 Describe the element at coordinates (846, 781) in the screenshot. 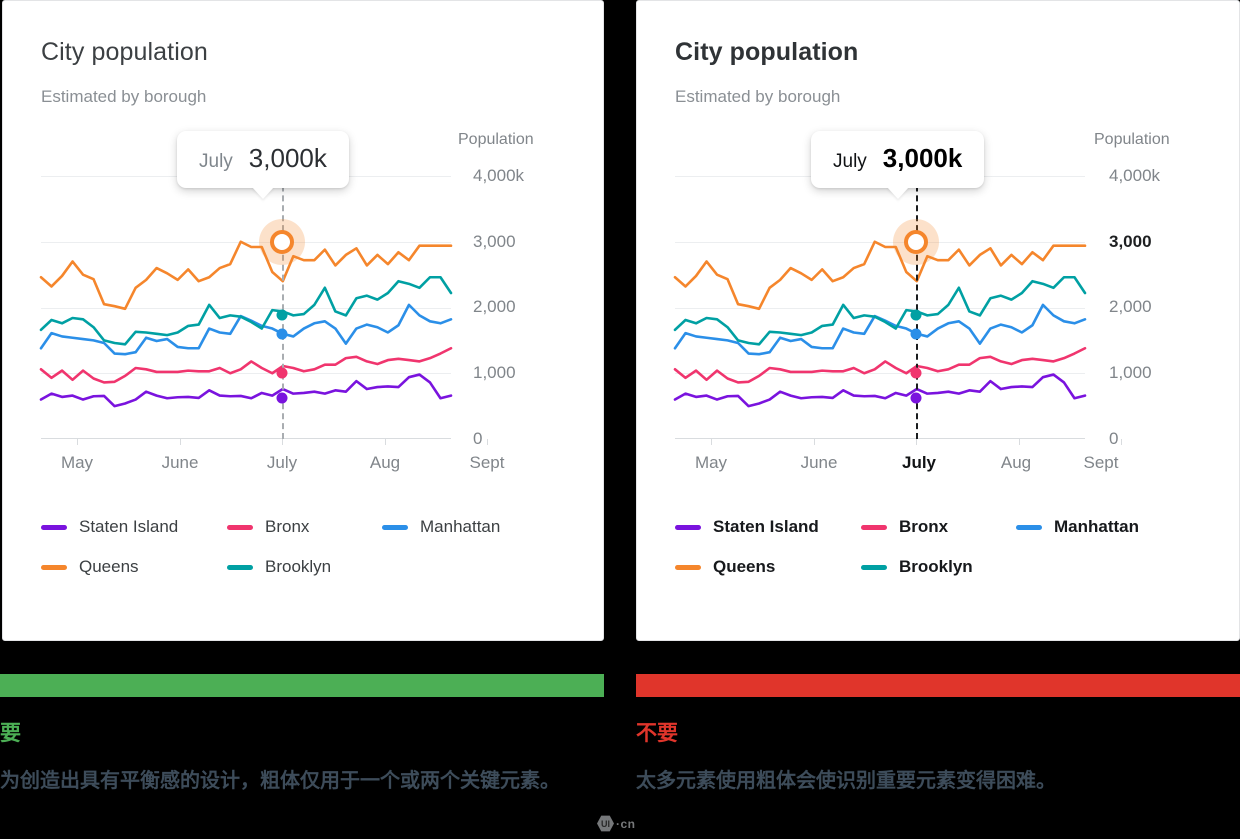

I see `caption-body-dont: 太多元素使用粗体会使识别重要元素变得困难。` at that location.